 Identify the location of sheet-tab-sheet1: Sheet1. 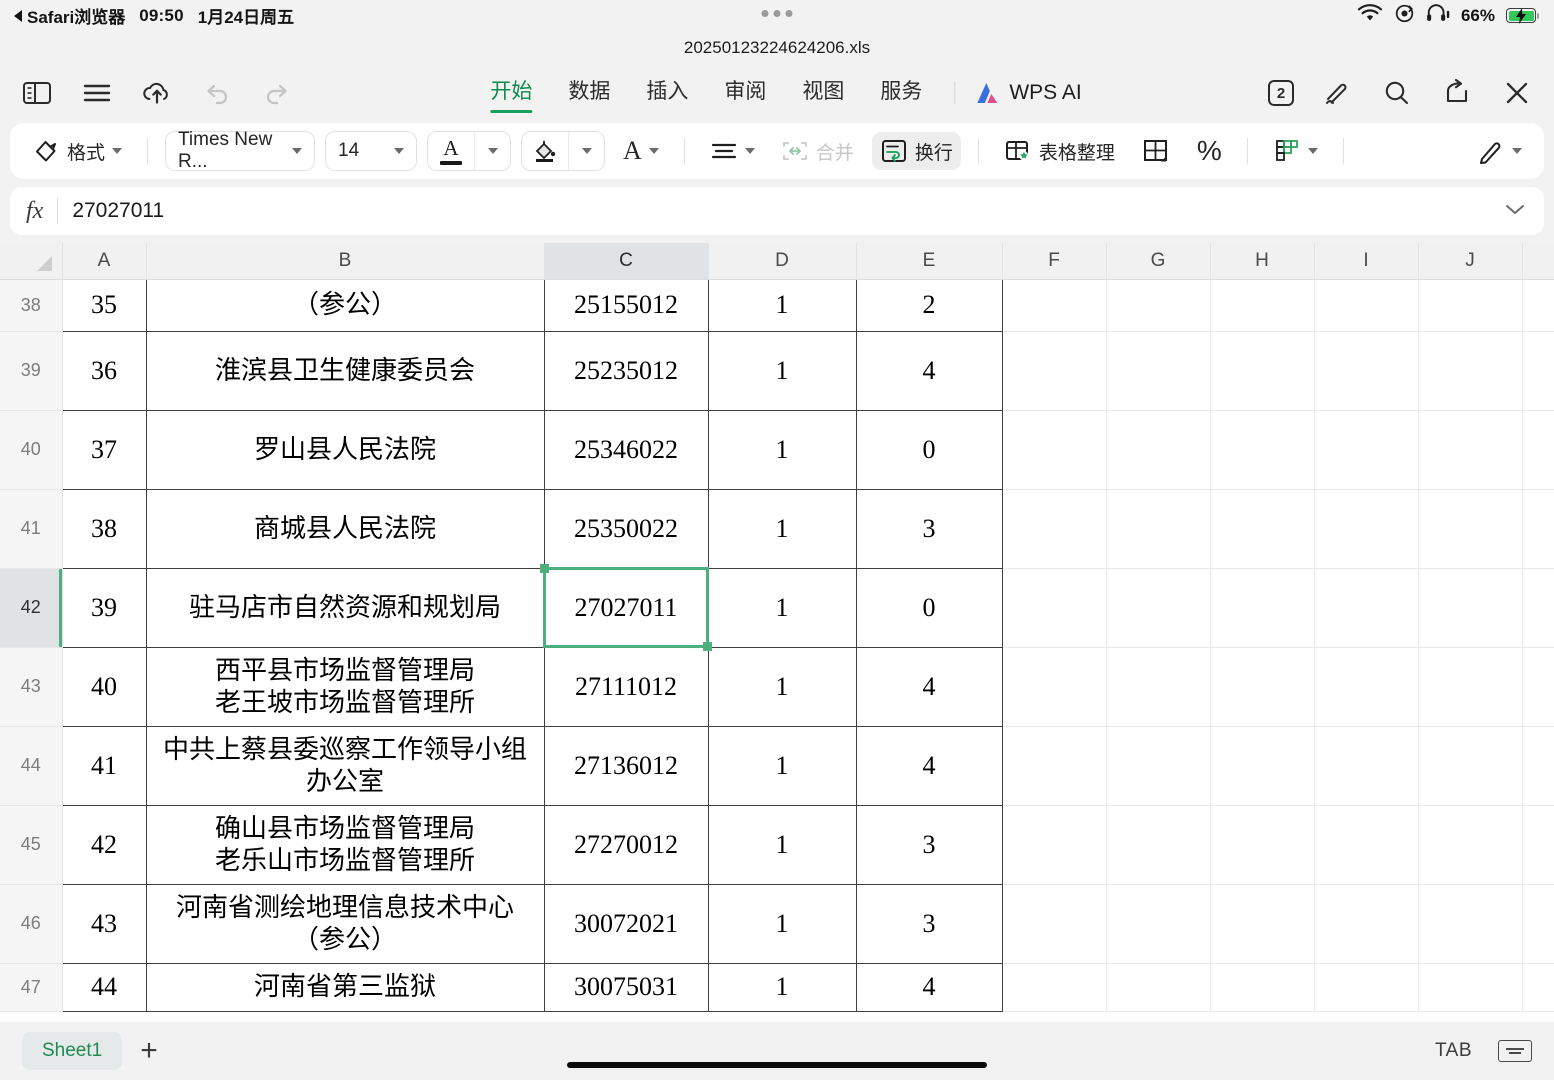
(72, 1051).